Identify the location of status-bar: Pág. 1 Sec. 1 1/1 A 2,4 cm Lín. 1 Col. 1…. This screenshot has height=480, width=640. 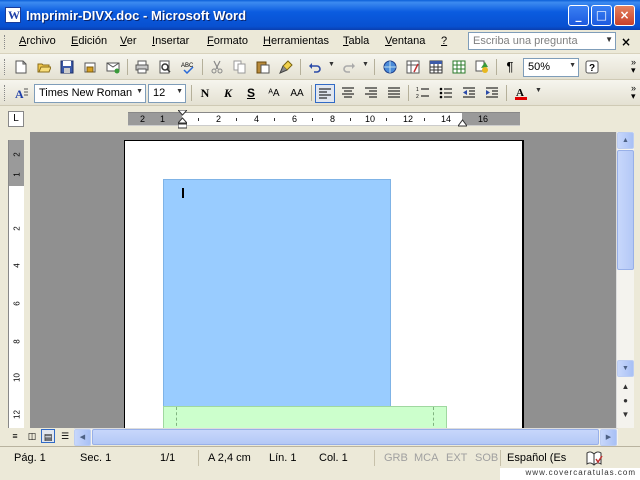
(320, 457).